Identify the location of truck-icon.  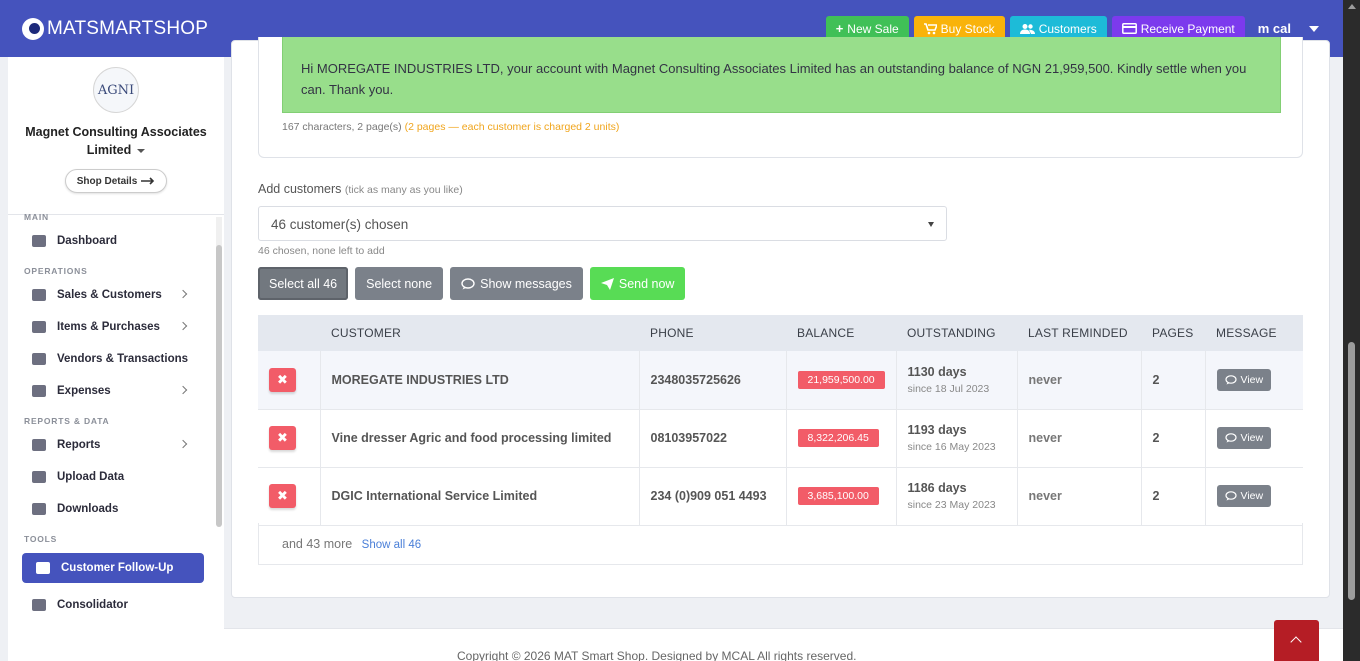
(39, 359).